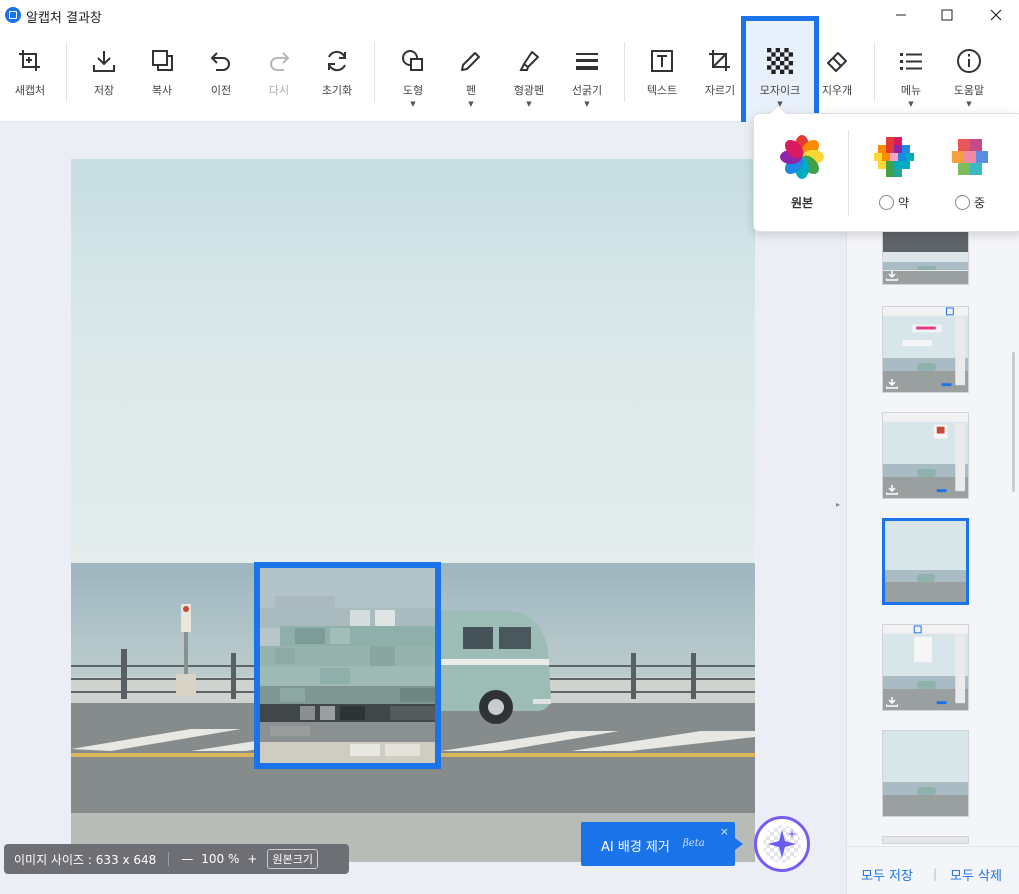  I want to click on shape-button: 도형 ▼, so click(413, 85).